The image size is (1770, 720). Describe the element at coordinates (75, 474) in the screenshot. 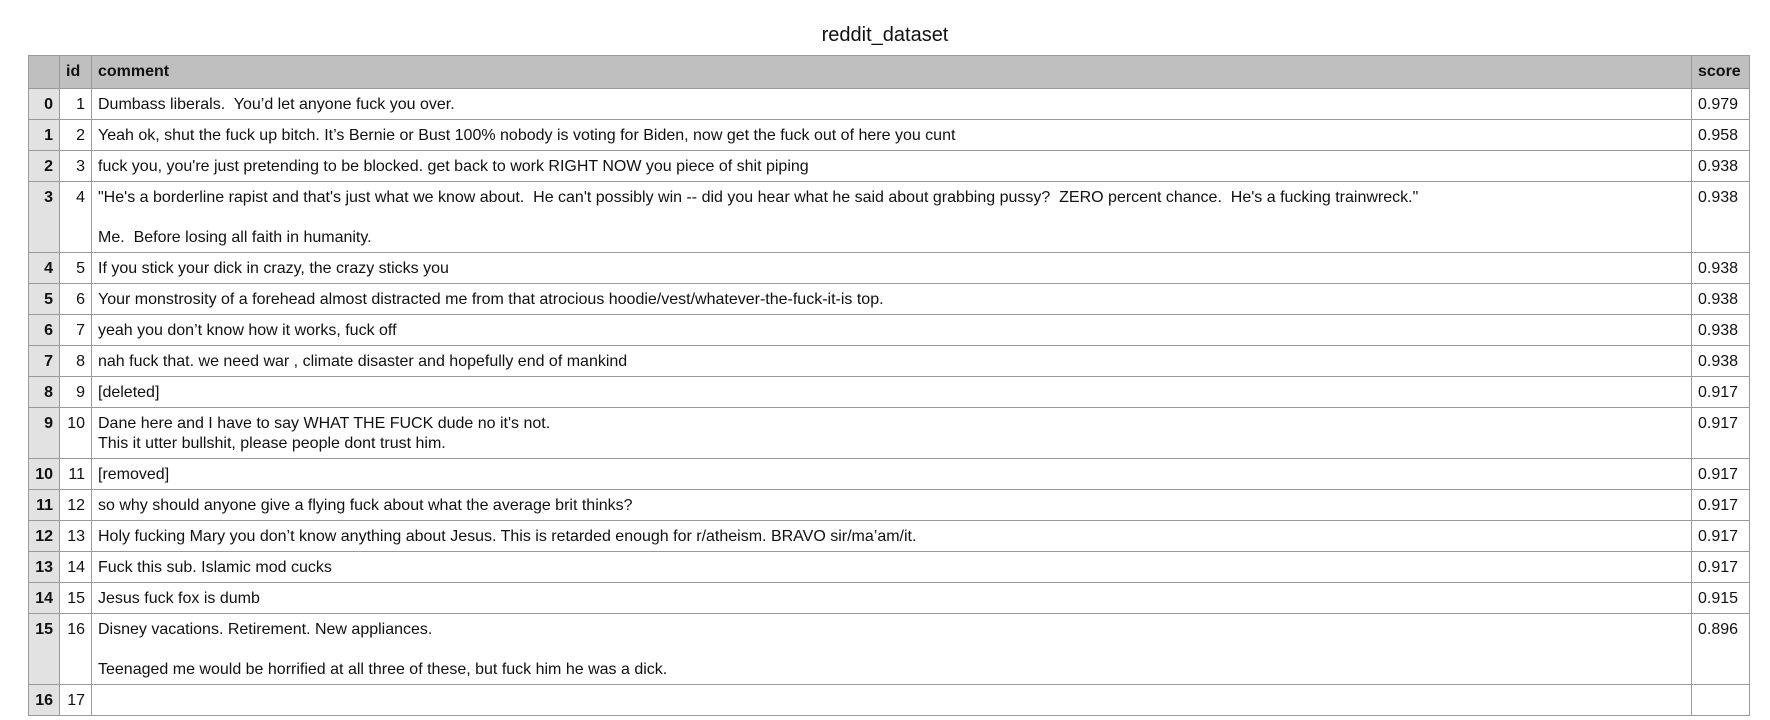

I see `id-cell: 11` at that location.